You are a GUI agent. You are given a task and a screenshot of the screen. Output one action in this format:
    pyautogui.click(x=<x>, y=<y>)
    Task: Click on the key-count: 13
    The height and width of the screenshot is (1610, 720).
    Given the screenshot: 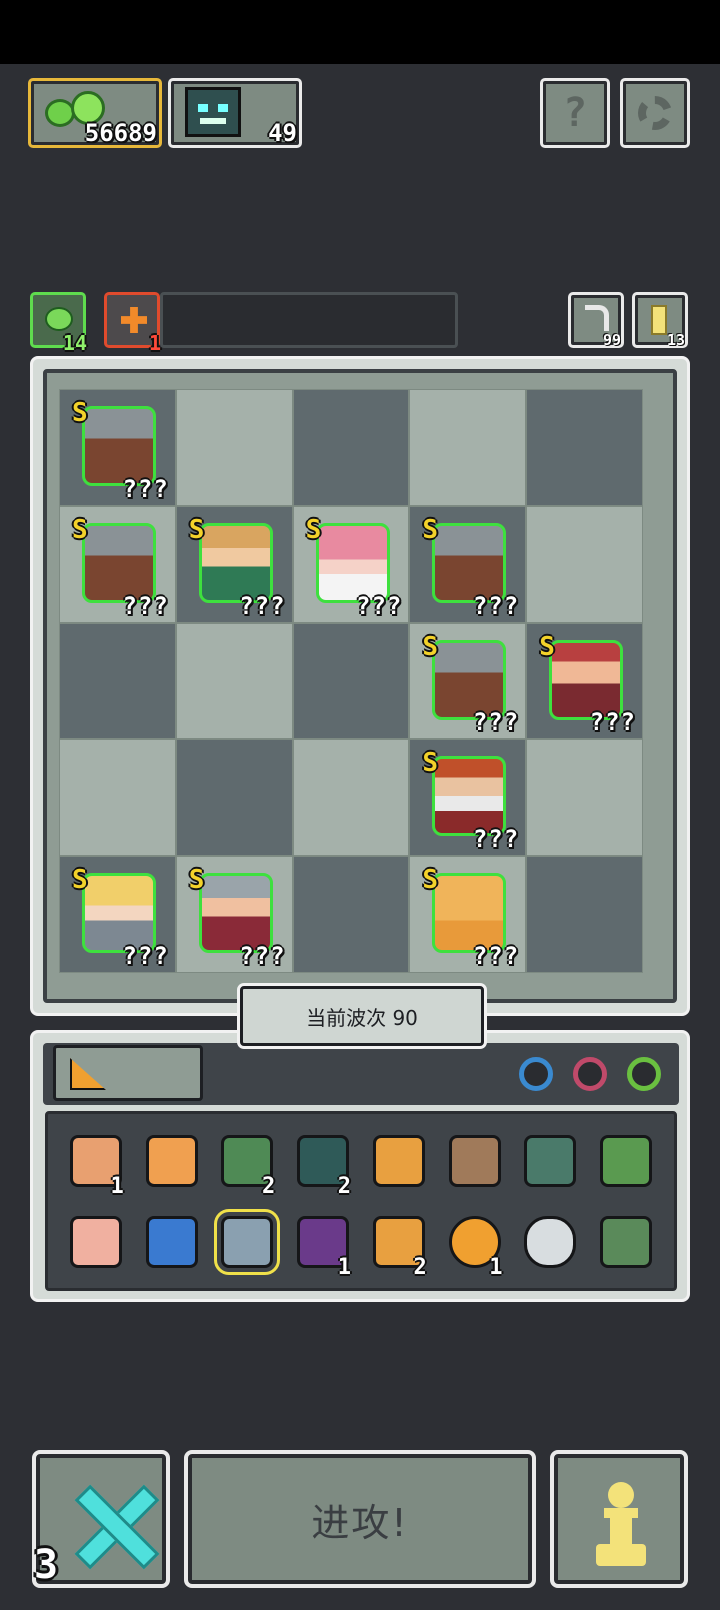 What is the action you would take?
    pyautogui.click(x=675, y=340)
    